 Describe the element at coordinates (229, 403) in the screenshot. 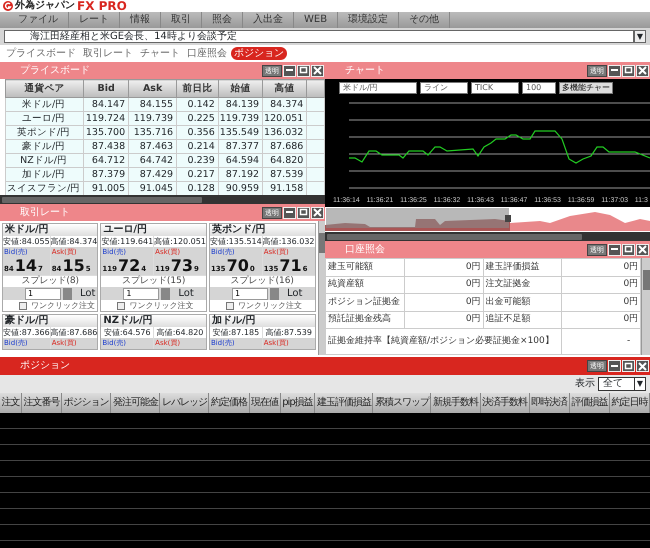

I see `column-header: 約定価格` at that location.